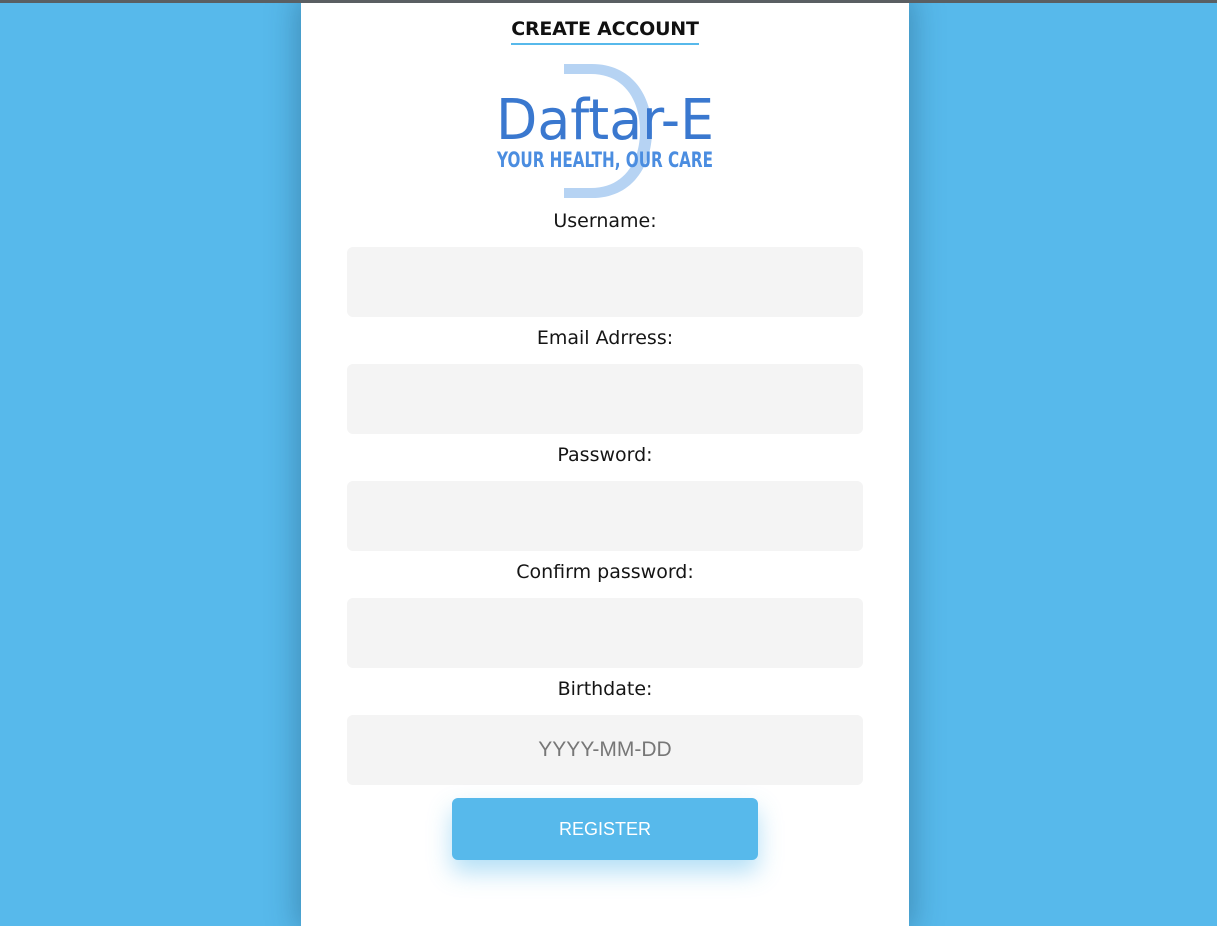 The image size is (1217, 926). What do you see at coordinates (605, 516) in the screenshot?
I see `password-input` at bounding box center [605, 516].